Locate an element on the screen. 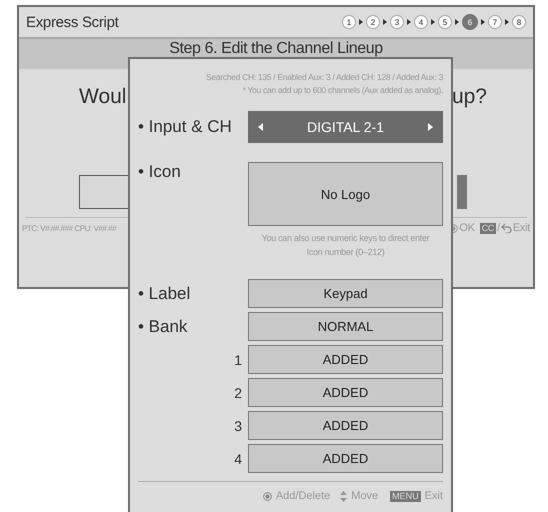 Image resolution: width=548 pixels, height=512 pixels. ok-hint: OK is located at coordinates (467, 228).